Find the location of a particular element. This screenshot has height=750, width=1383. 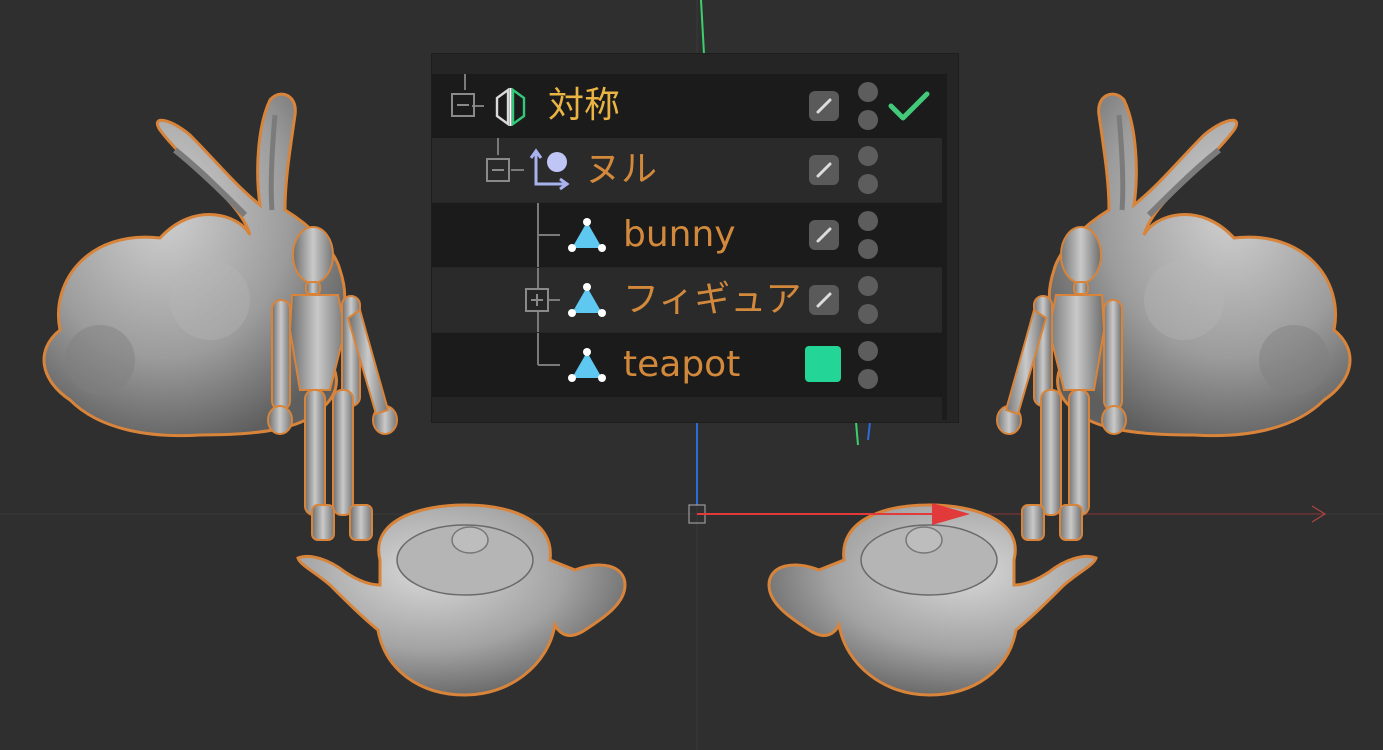

object-row-symmetry: 対称 is located at coordinates (687, 106).